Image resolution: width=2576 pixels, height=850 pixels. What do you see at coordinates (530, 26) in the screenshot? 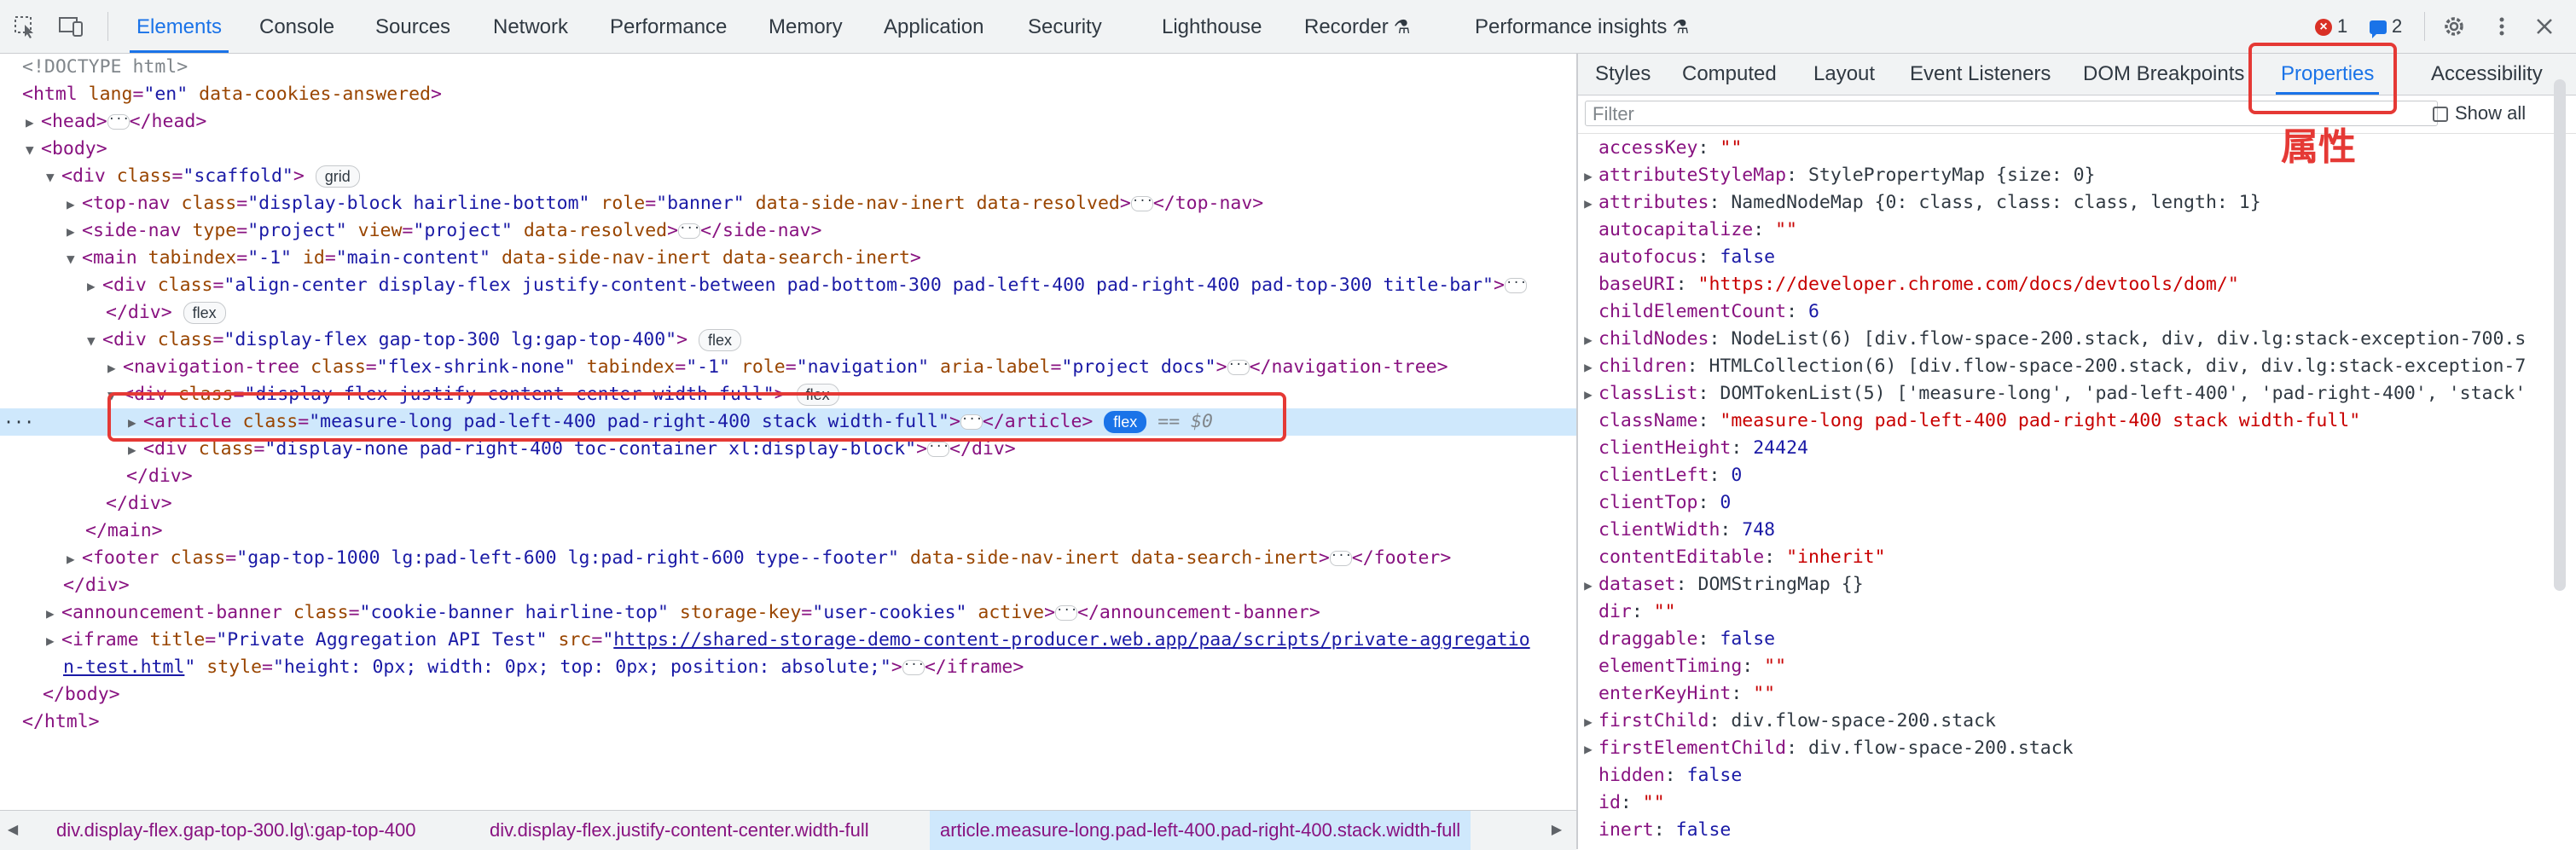
I see `tab-network: Network` at bounding box center [530, 26].